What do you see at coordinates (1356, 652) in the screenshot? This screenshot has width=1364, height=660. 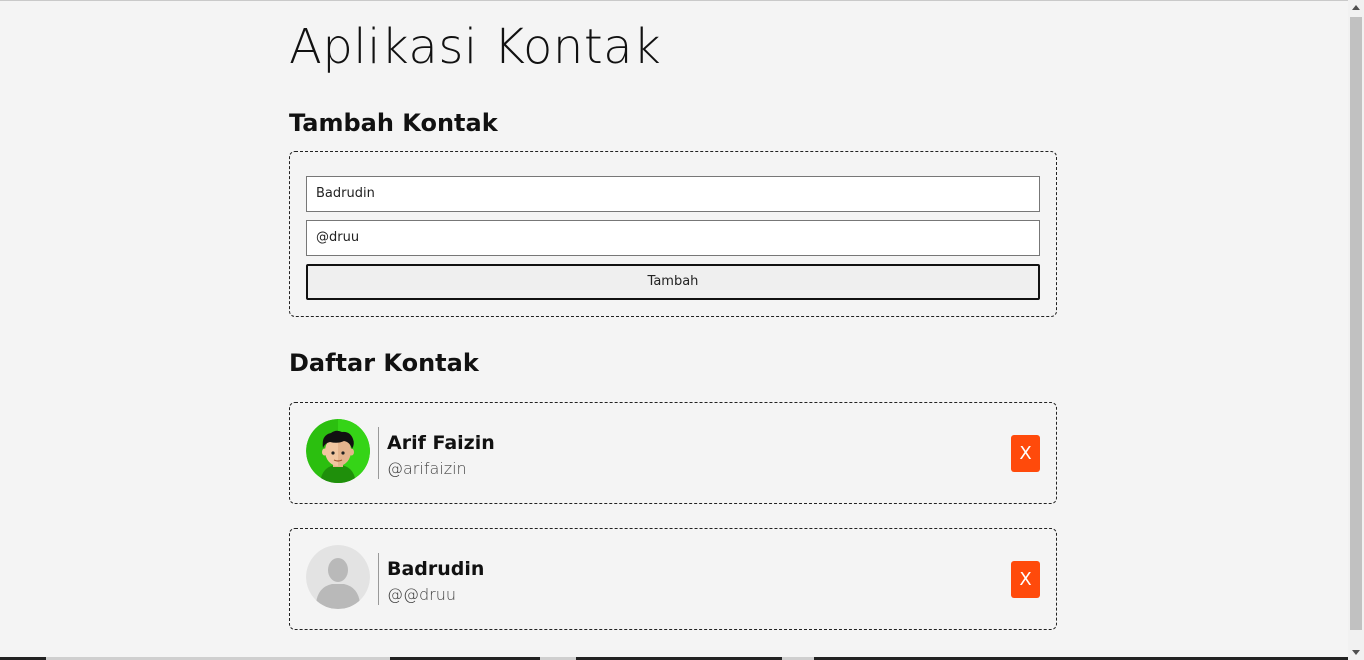 I see `scroll-down-arrow-icon` at bounding box center [1356, 652].